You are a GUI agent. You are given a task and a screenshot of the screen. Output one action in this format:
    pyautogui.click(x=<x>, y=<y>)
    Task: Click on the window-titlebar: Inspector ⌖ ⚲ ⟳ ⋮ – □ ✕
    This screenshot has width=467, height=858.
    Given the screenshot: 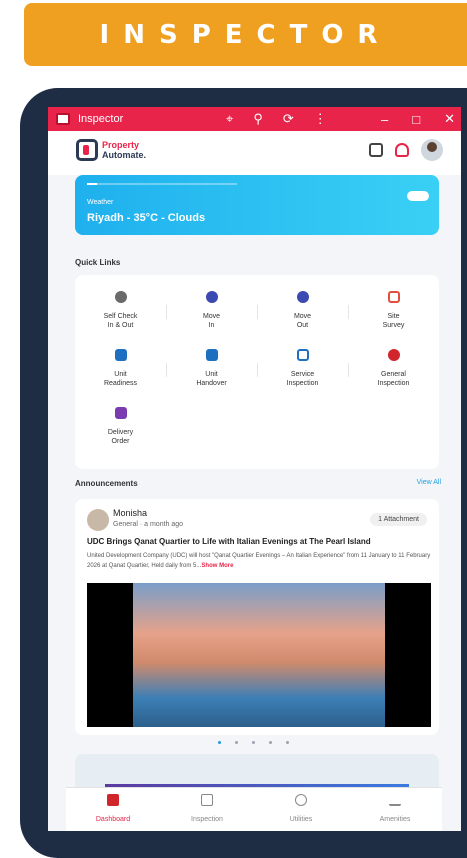 What is the action you would take?
    pyautogui.click(x=254, y=119)
    